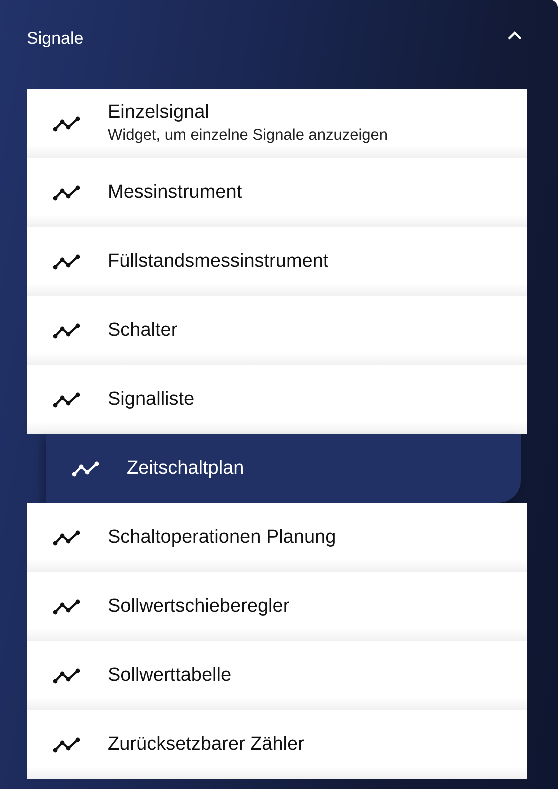 The height and width of the screenshot is (789, 558). I want to click on list-item: Messinstrument, so click(277, 192).